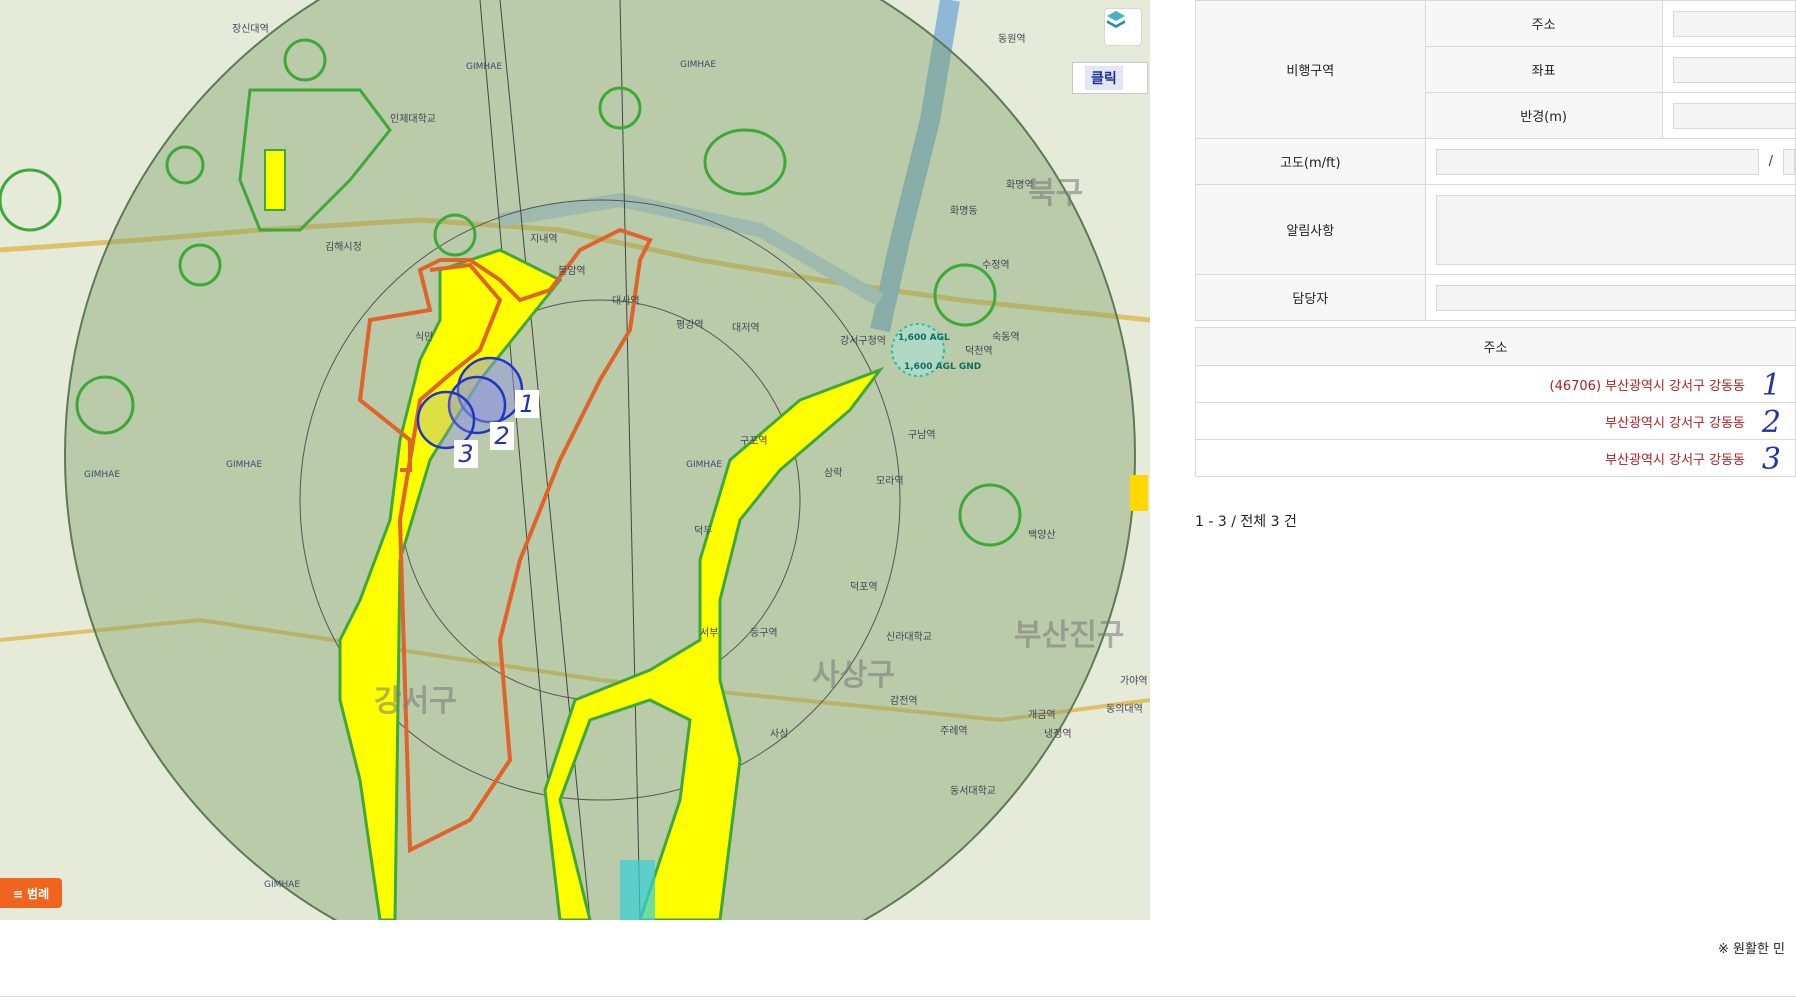 The height and width of the screenshot is (1006, 1796). Describe the element at coordinates (1042, 535) in the screenshot. I see `map-label: 백양산` at that location.